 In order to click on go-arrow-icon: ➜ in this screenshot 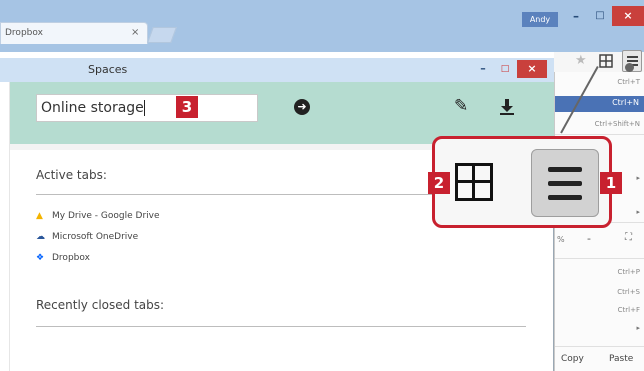, I will do `click(302, 107)`.